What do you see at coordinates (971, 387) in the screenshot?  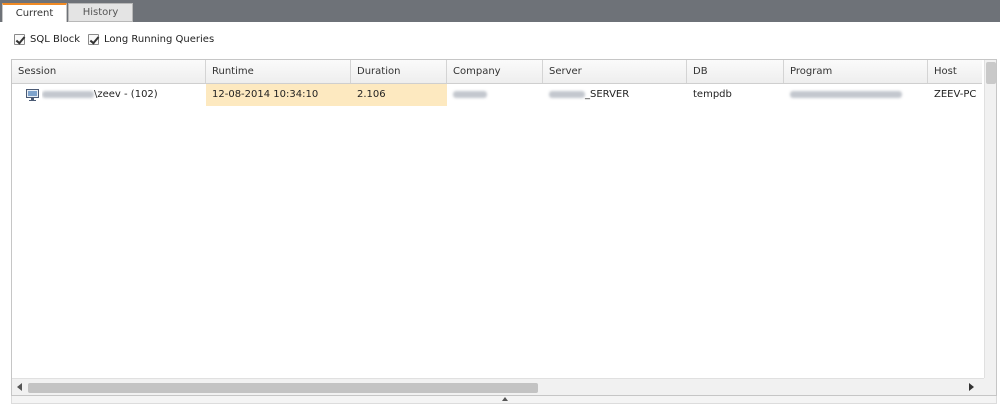 I see `scroll-right-arrow-icon` at bounding box center [971, 387].